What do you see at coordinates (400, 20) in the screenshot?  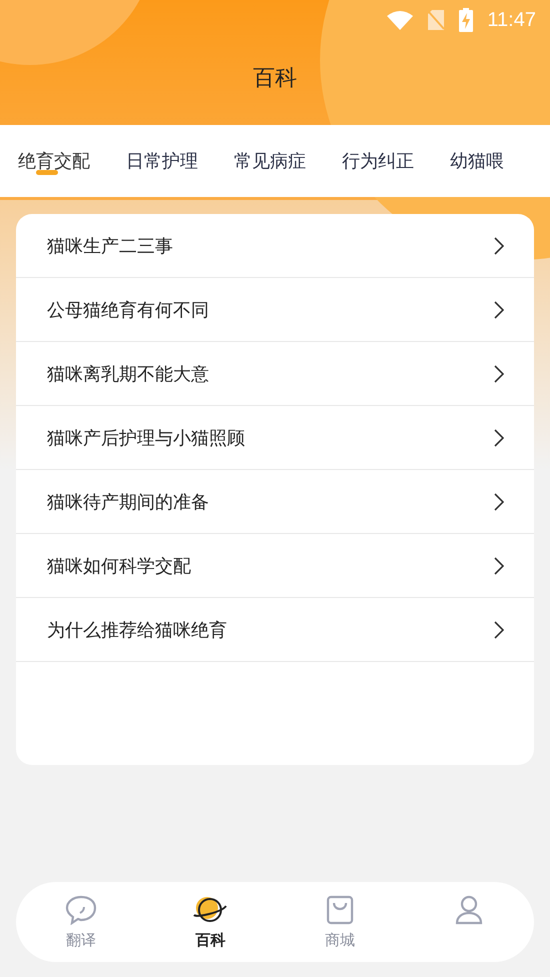 I see `wifi-icon` at bounding box center [400, 20].